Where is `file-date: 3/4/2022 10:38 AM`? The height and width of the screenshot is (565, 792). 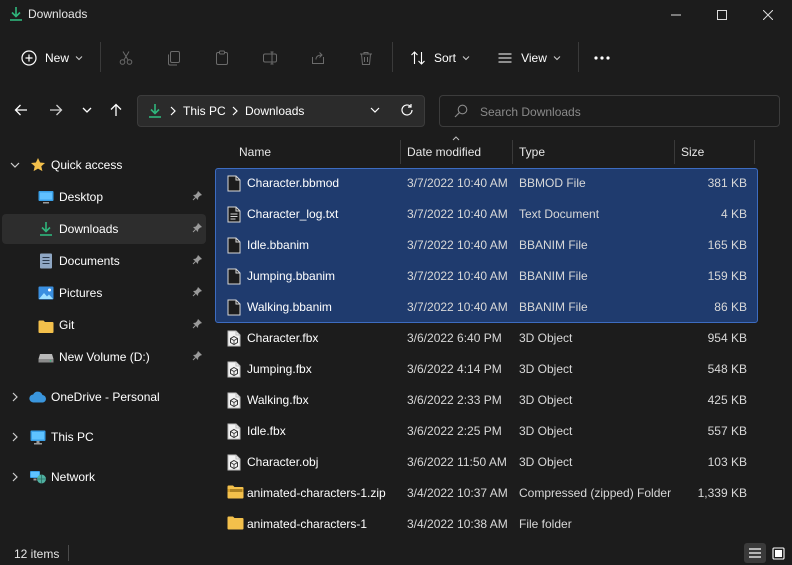
file-date: 3/4/2022 10:38 AM is located at coordinates (457, 524).